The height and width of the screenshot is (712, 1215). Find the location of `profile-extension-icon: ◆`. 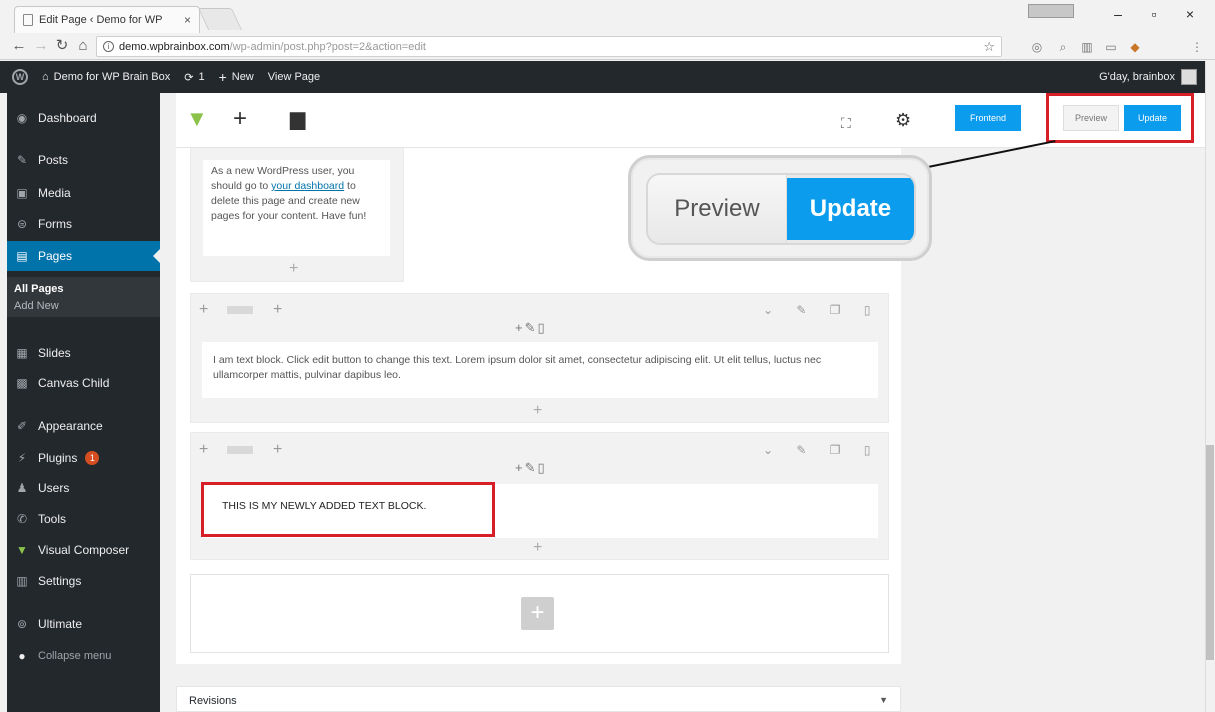

profile-extension-icon: ◆ is located at coordinates (1135, 47).